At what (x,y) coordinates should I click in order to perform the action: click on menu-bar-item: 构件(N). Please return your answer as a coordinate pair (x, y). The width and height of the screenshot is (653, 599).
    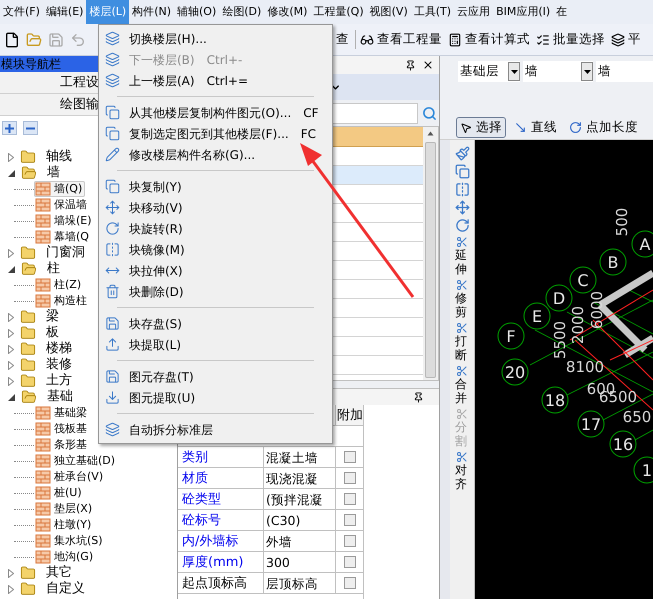
    Looking at the image, I should click on (151, 12).